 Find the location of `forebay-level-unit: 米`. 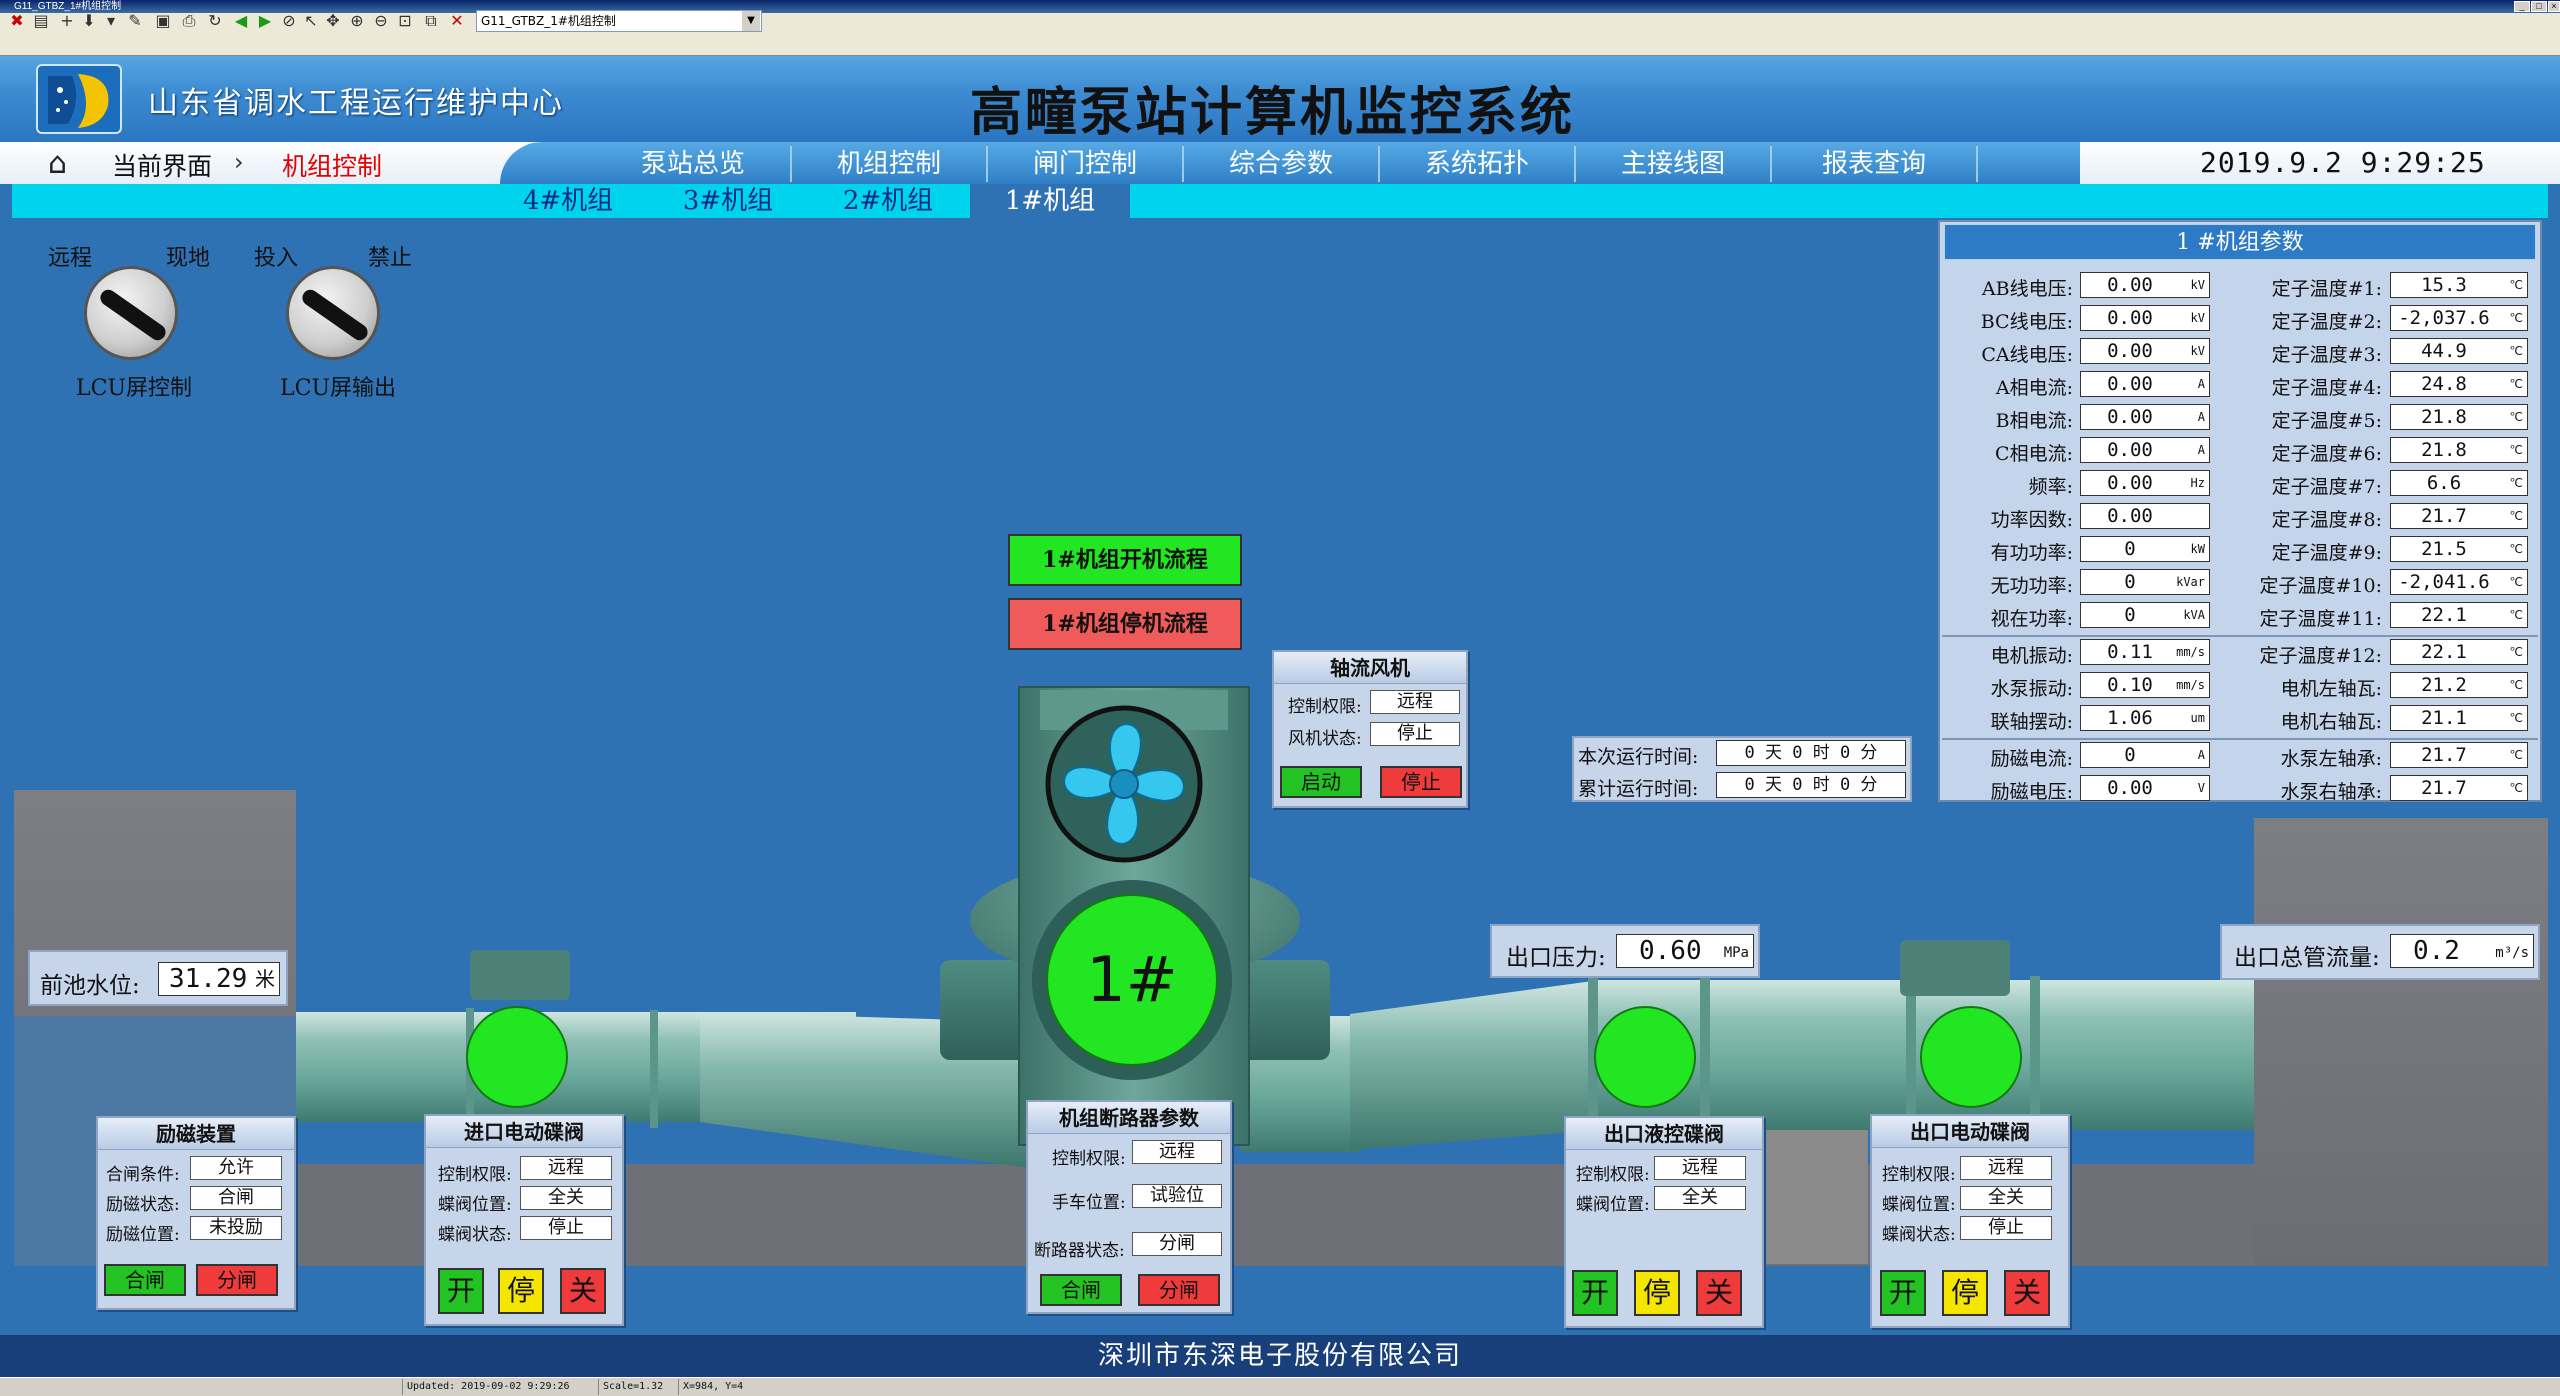

forebay-level-unit: 米 is located at coordinates (265, 979).